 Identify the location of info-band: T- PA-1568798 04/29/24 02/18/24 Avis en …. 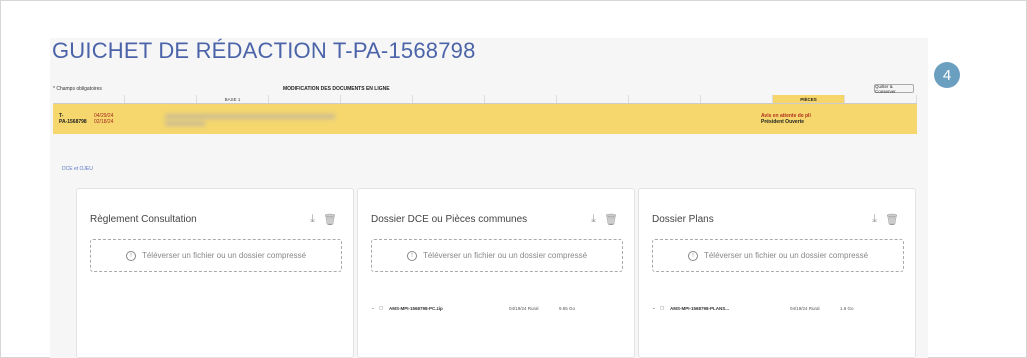
(485, 119).